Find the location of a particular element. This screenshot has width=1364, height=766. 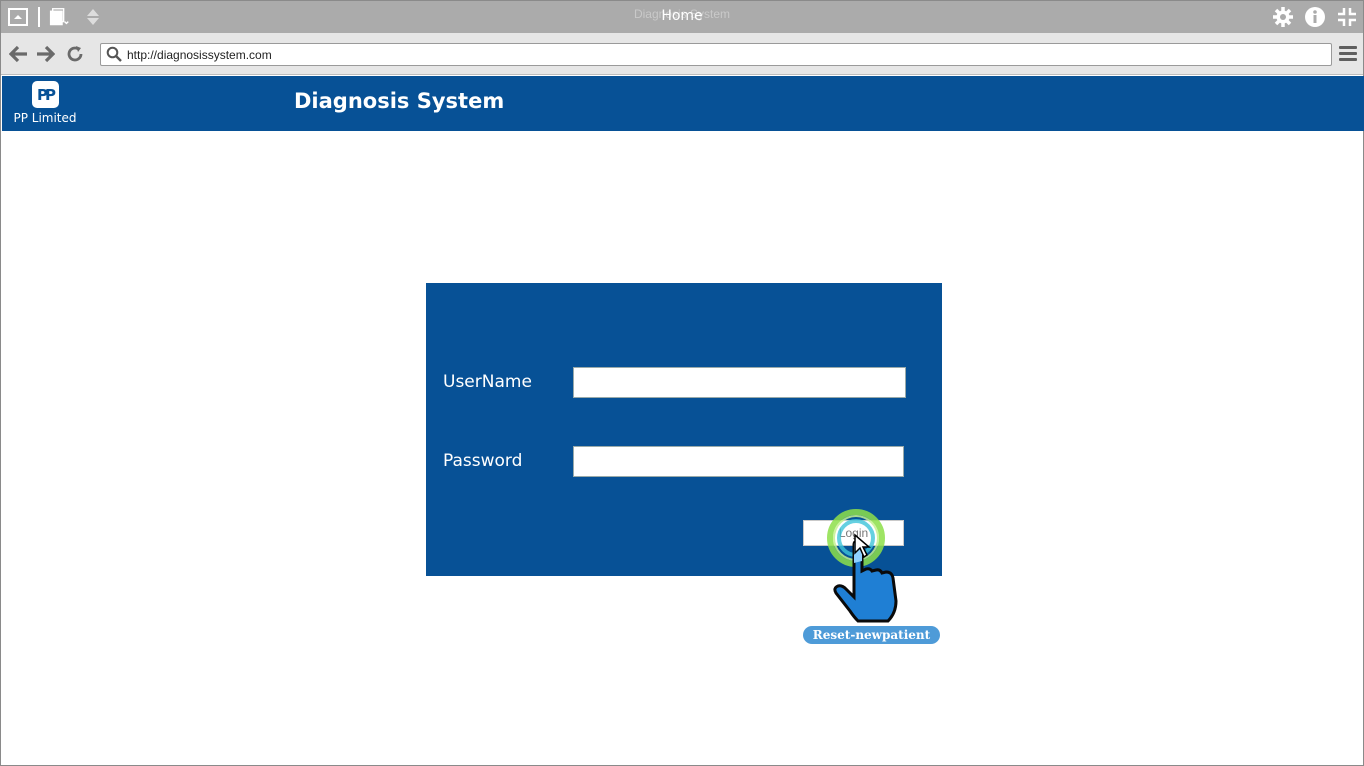

menu-icon is located at coordinates (1348, 54).